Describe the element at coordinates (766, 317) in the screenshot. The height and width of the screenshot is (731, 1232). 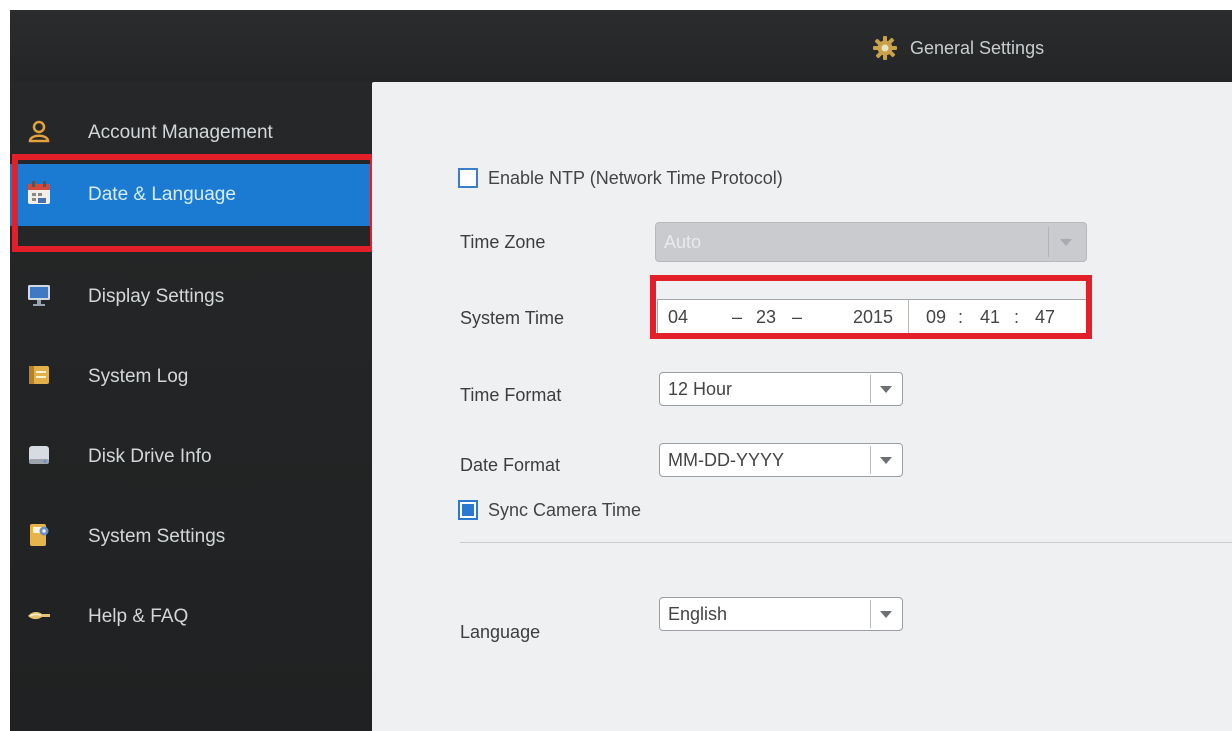
I see `day-field: 23` at that location.